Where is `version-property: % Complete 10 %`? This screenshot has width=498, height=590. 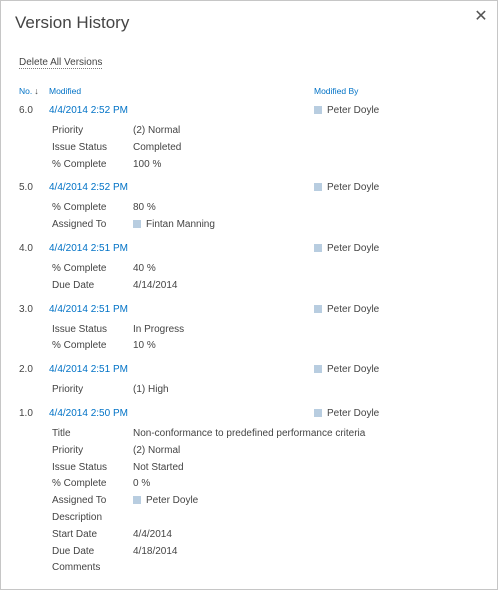 version-property: % Complete 10 % is located at coordinates (249, 346).